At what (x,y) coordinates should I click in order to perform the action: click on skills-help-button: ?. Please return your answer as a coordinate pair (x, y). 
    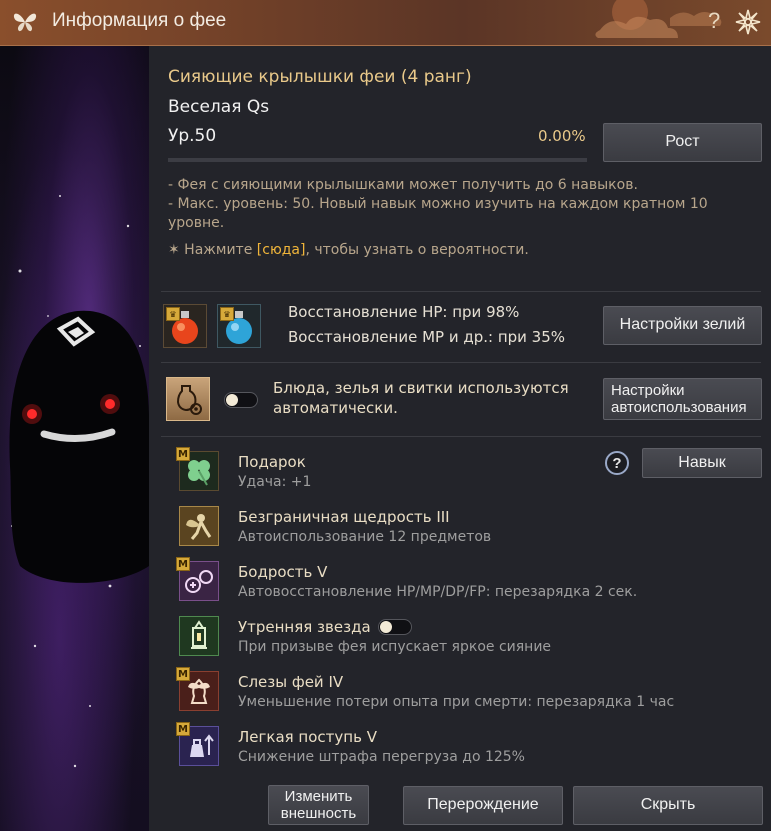
    Looking at the image, I should click on (617, 463).